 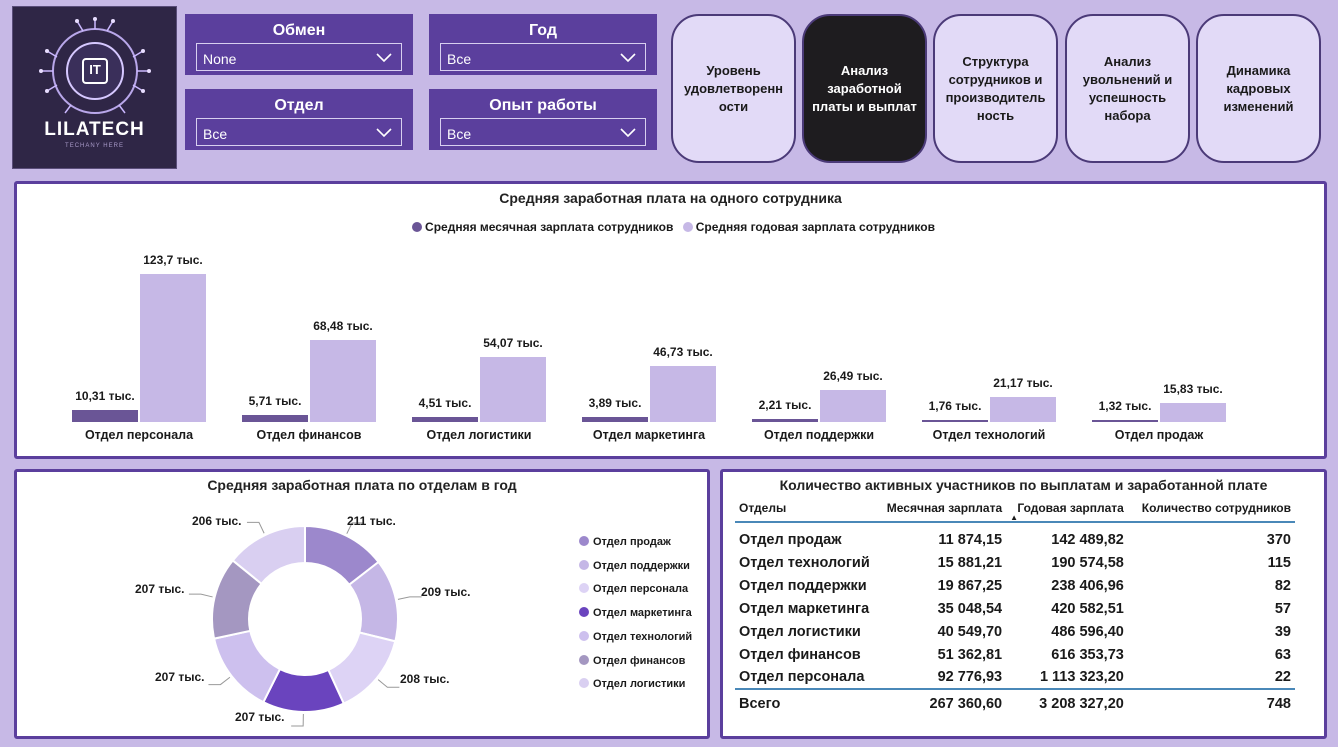 What do you see at coordinates (955, 405) in the screenshot?
I see `bar-data-label: 1,76 тыс.` at bounding box center [955, 405].